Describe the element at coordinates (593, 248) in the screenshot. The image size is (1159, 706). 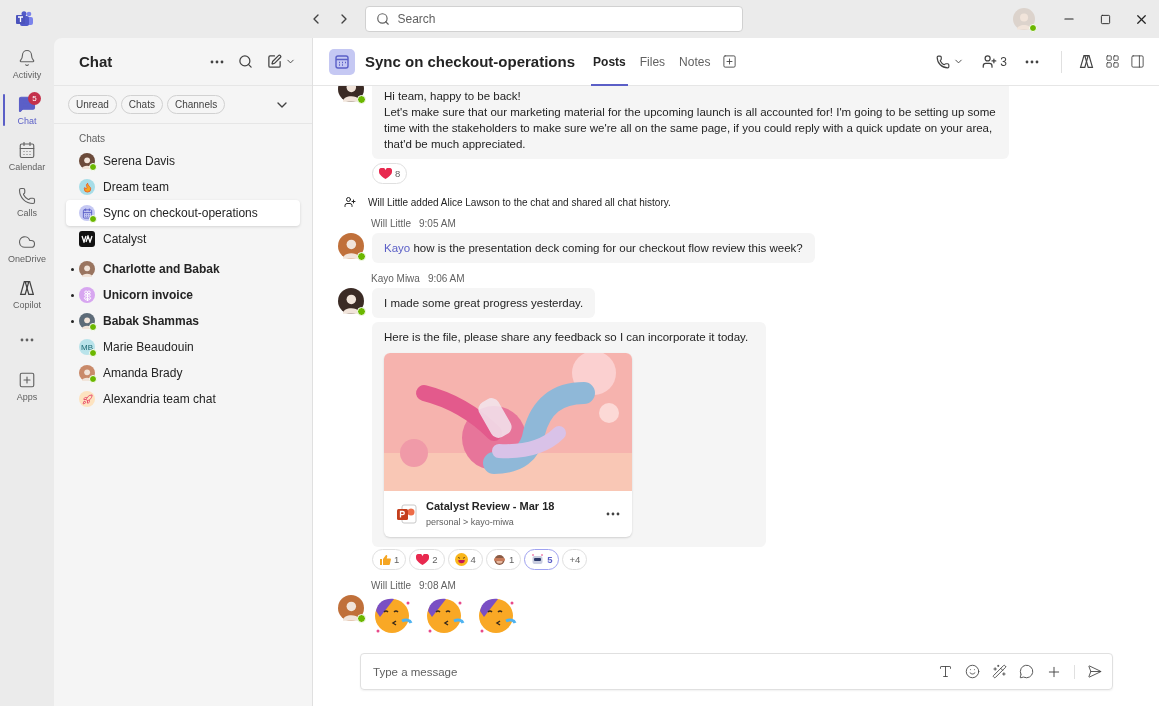
I see `message-text: Kayo how is the presentation deck coming for our checkout flow review this week?` at that location.